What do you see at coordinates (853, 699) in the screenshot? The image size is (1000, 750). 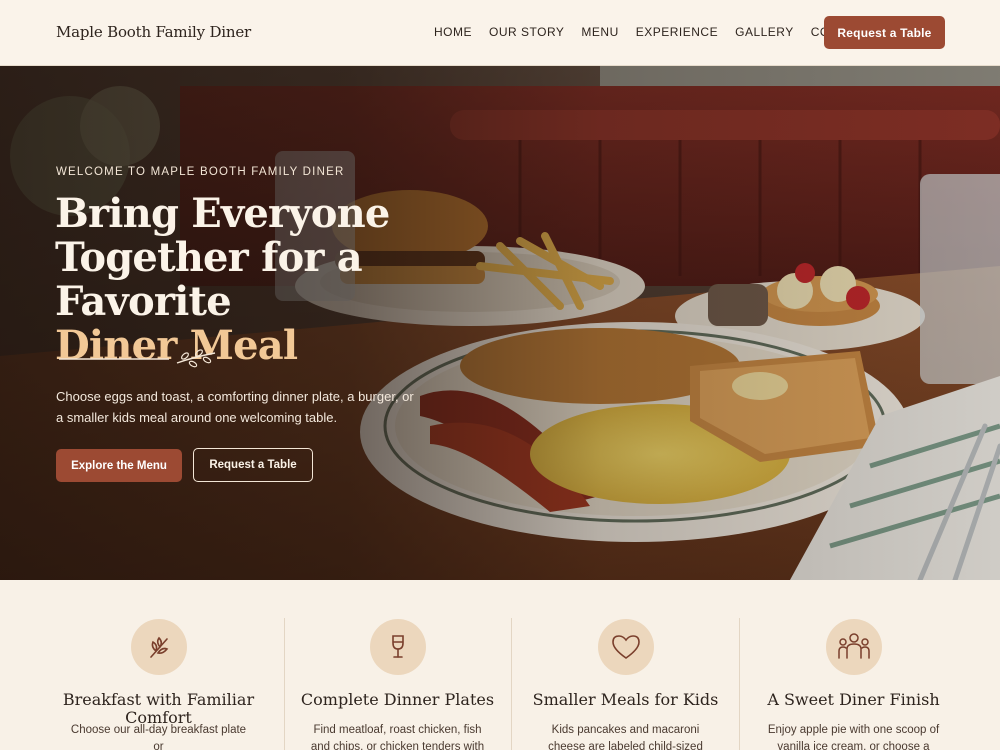 I see `feature-title: A Sweet Diner Finish` at bounding box center [853, 699].